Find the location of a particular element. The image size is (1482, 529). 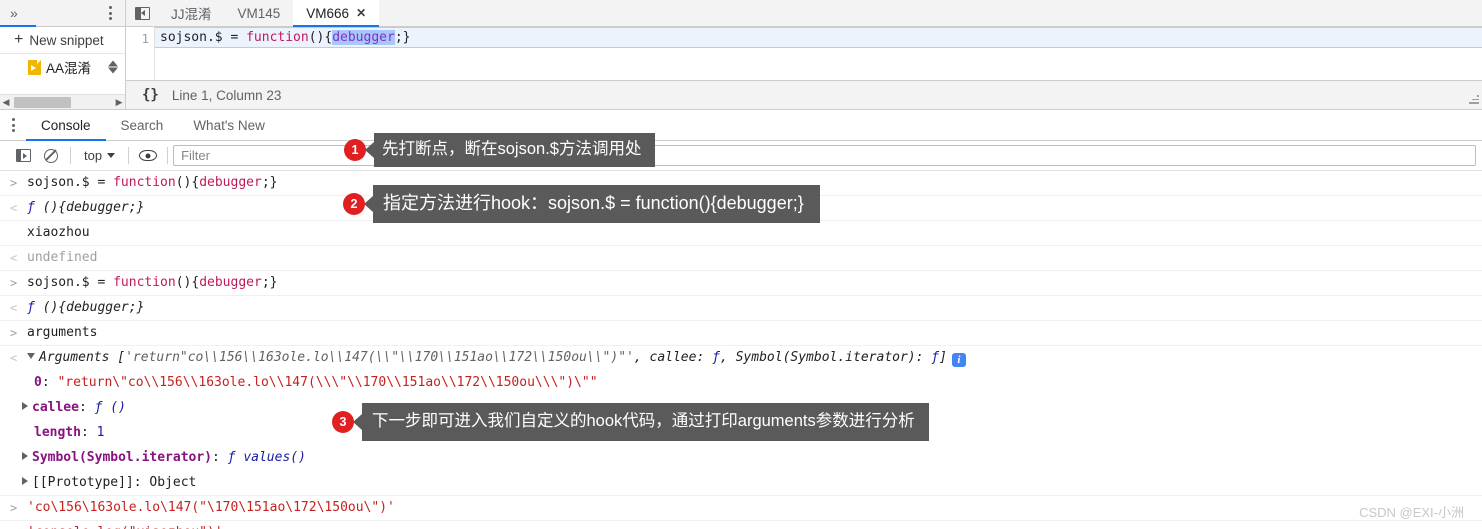

console-token: (){ is located at coordinates (187, 182).